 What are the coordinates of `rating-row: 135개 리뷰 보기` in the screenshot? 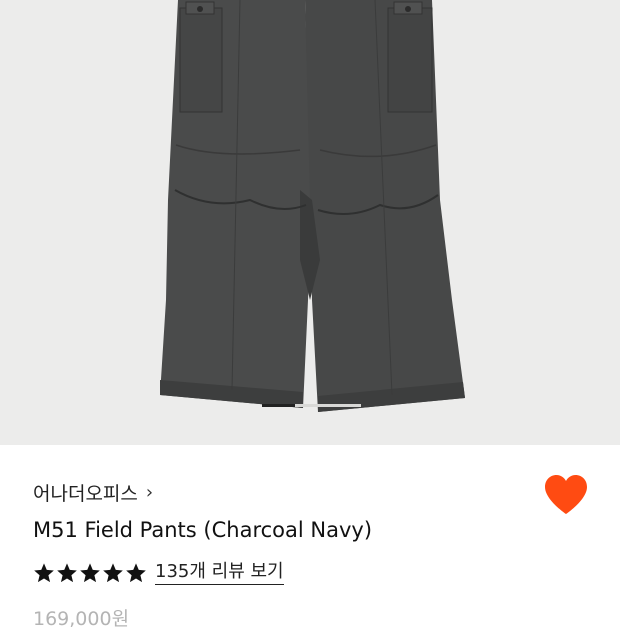 It's located at (158, 573).